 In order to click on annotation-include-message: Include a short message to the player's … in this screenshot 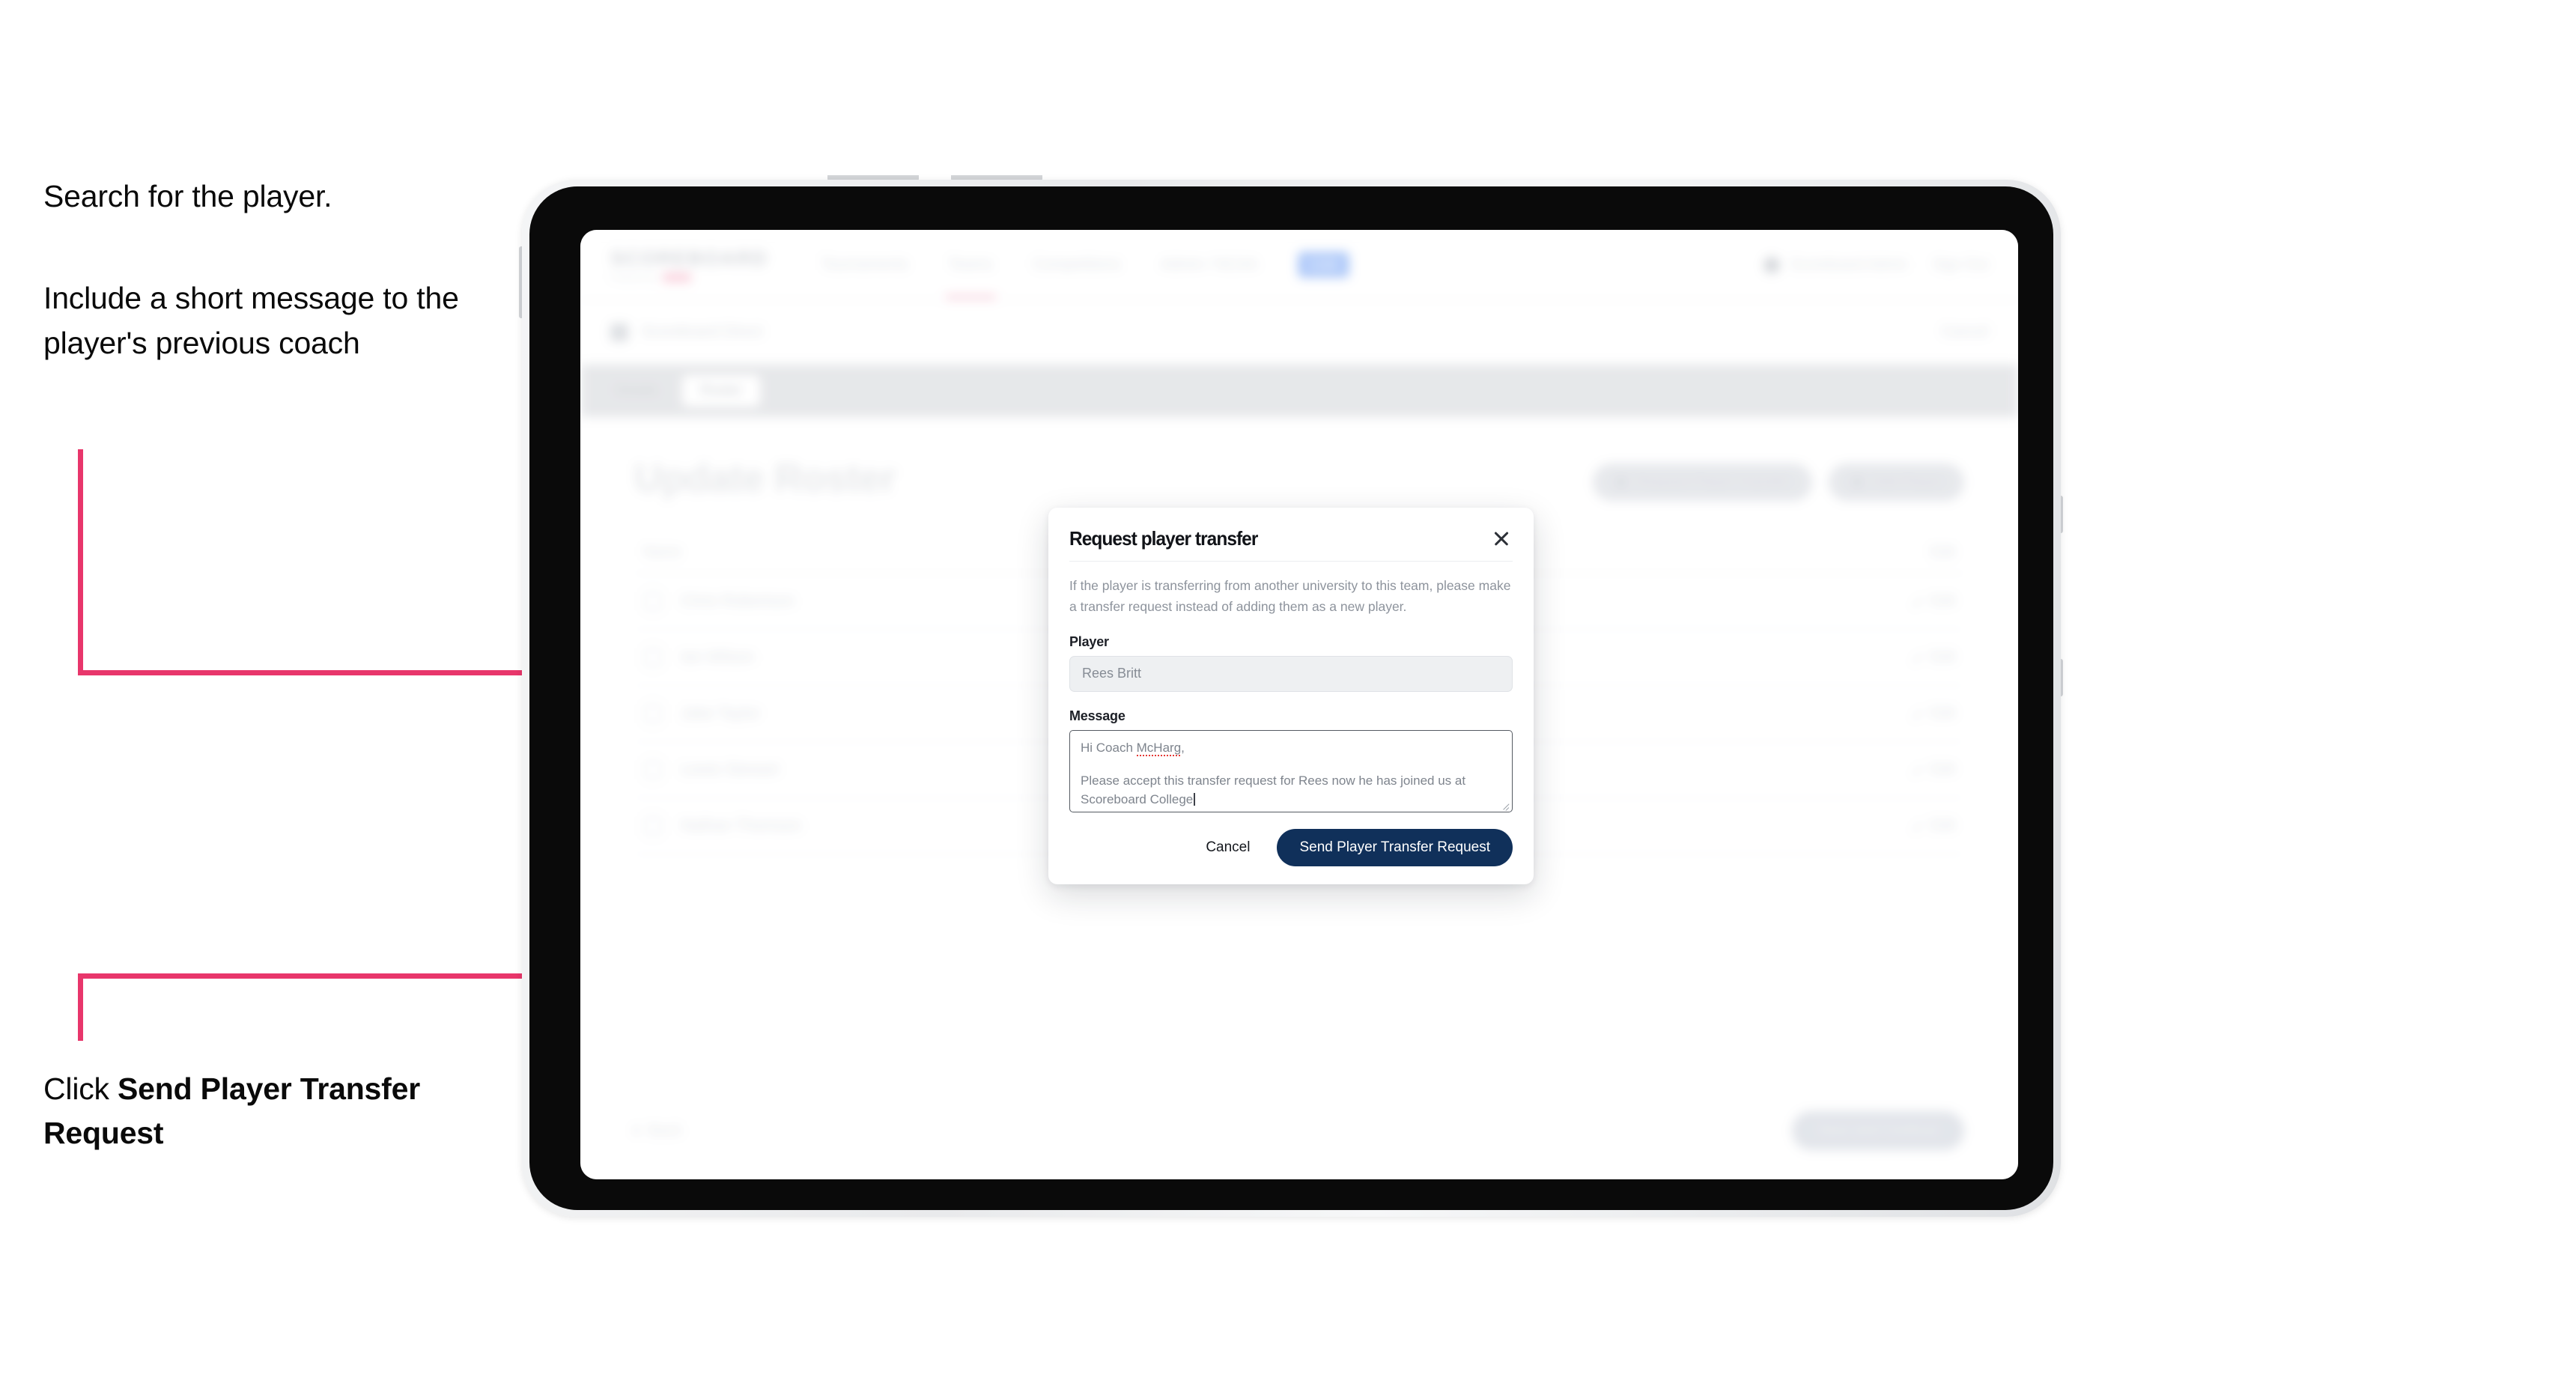, I will do `click(251, 321)`.